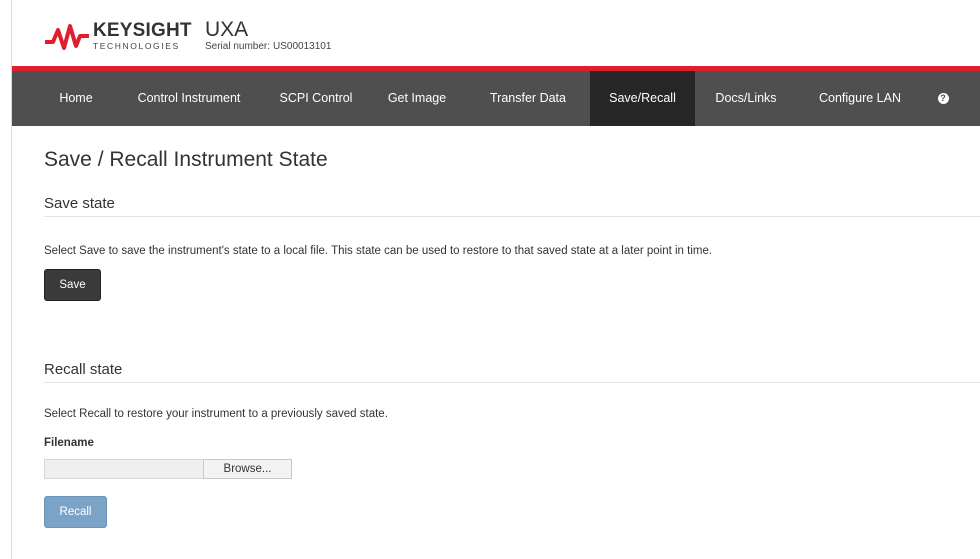 The height and width of the screenshot is (559, 980). What do you see at coordinates (528, 98) in the screenshot?
I see `nav-item-transfer-data: Transfer Data` at bounding box center [528, 98].